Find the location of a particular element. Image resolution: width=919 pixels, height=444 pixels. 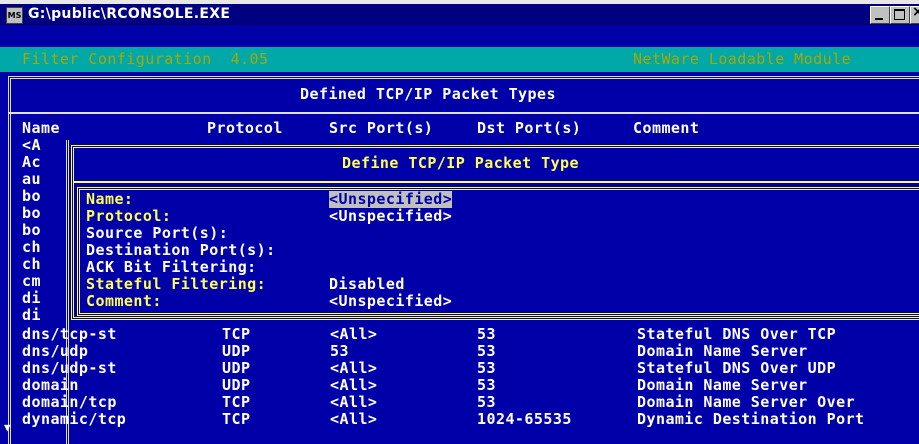

ms-dos-icon: MS is located at coordinates (14, 15).